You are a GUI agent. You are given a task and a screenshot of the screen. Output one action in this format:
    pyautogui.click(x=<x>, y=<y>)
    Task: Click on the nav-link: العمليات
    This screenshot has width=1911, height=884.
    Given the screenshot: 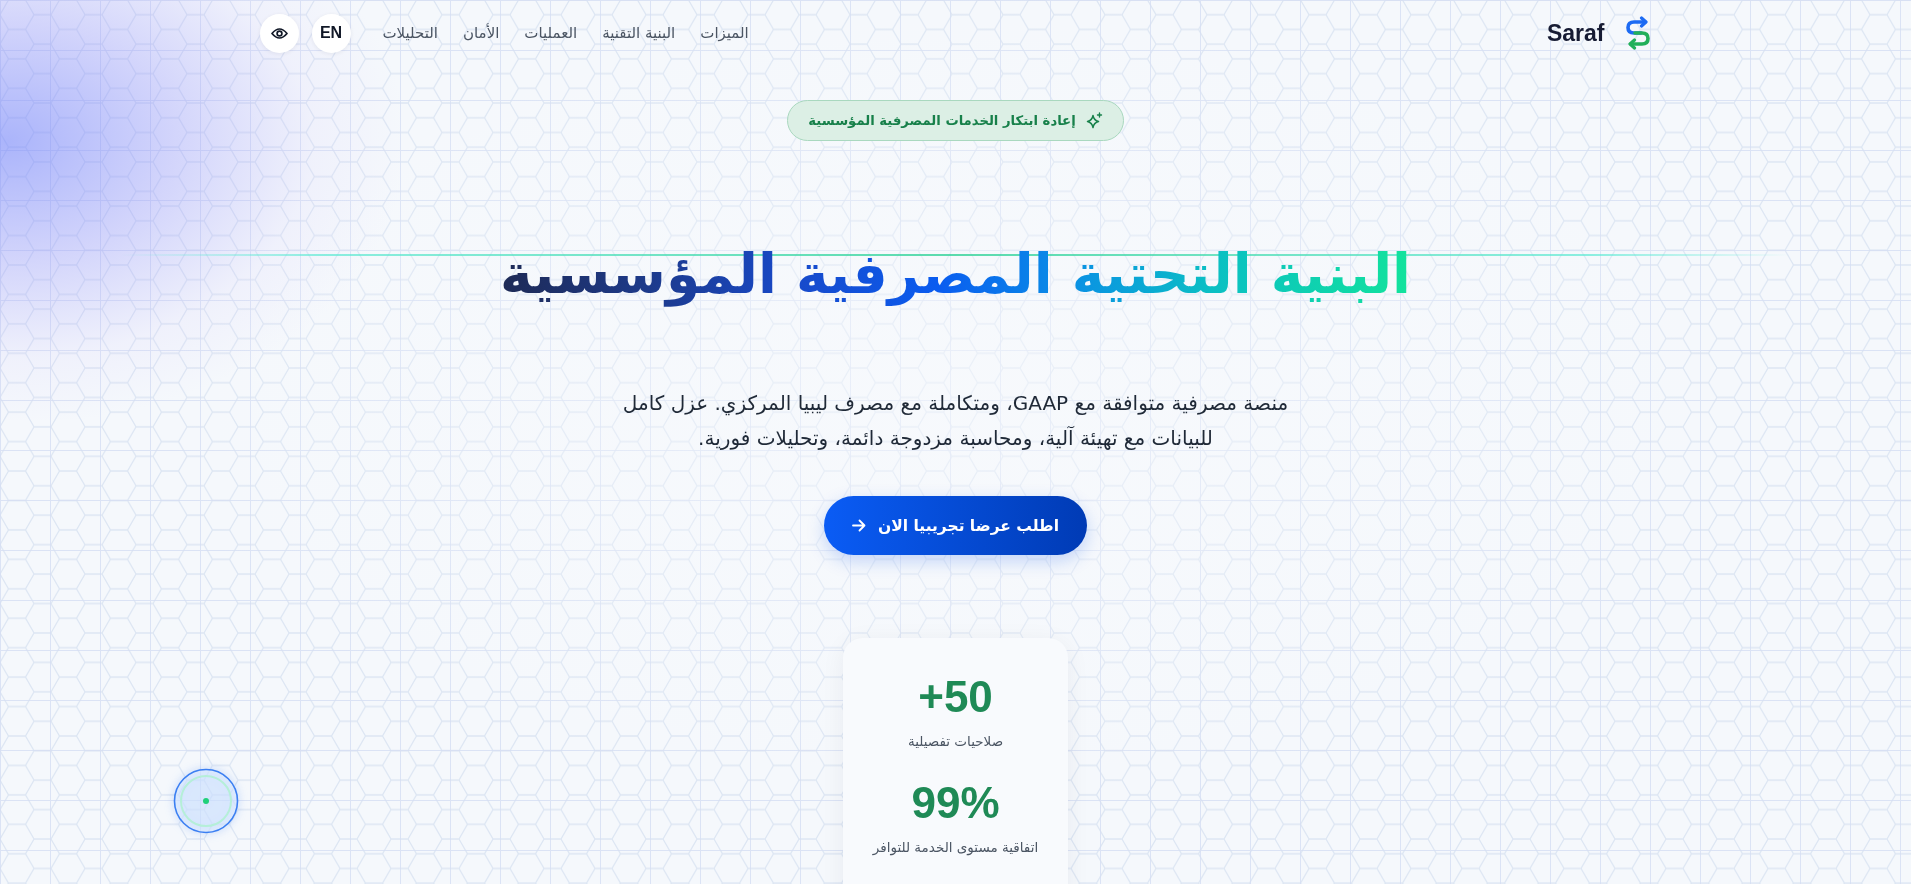 What is the action you would take?
    pyautogui.click(x=551, y=33)
    